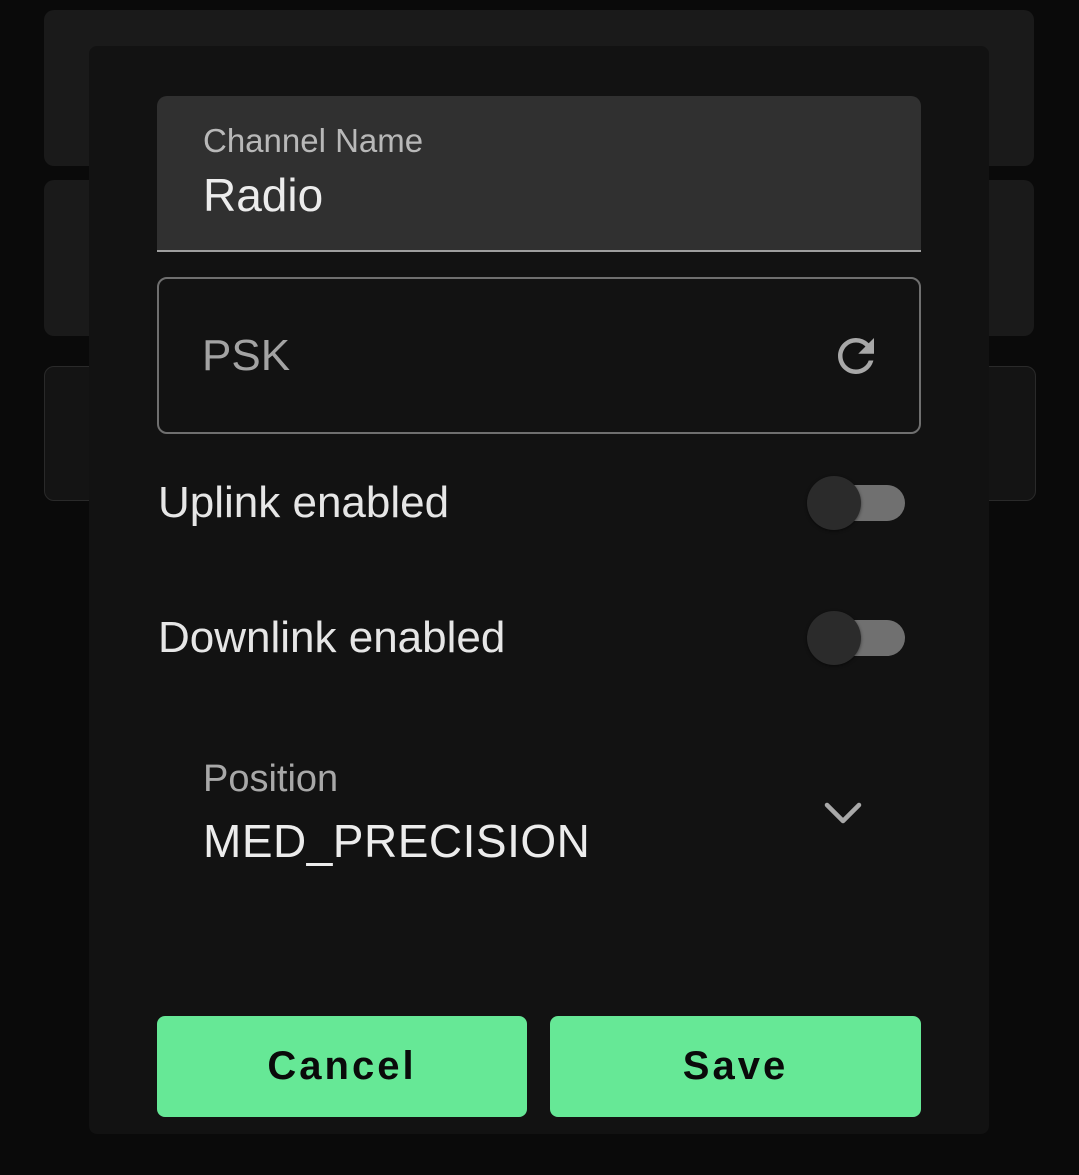  Describe the element at coordinates (735, 1066) in the screenshot. I see `save-button: Save` at that location.